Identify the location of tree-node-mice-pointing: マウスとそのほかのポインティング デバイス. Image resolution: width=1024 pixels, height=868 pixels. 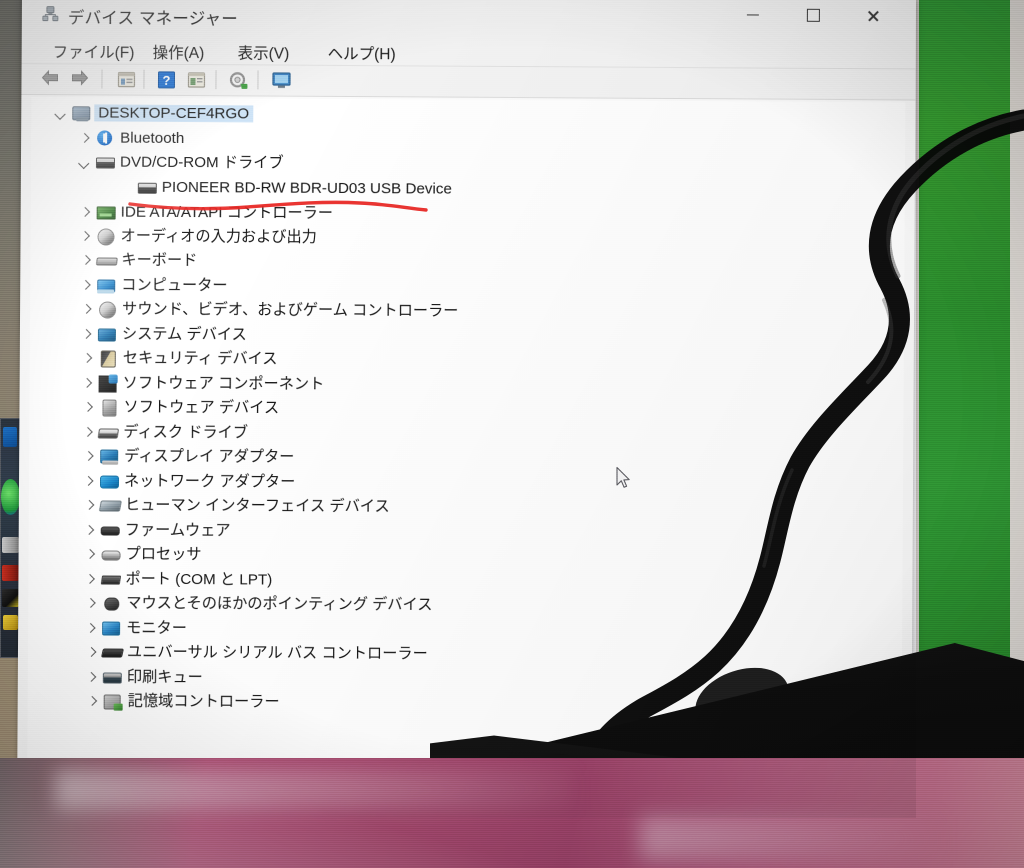
(257, 603).